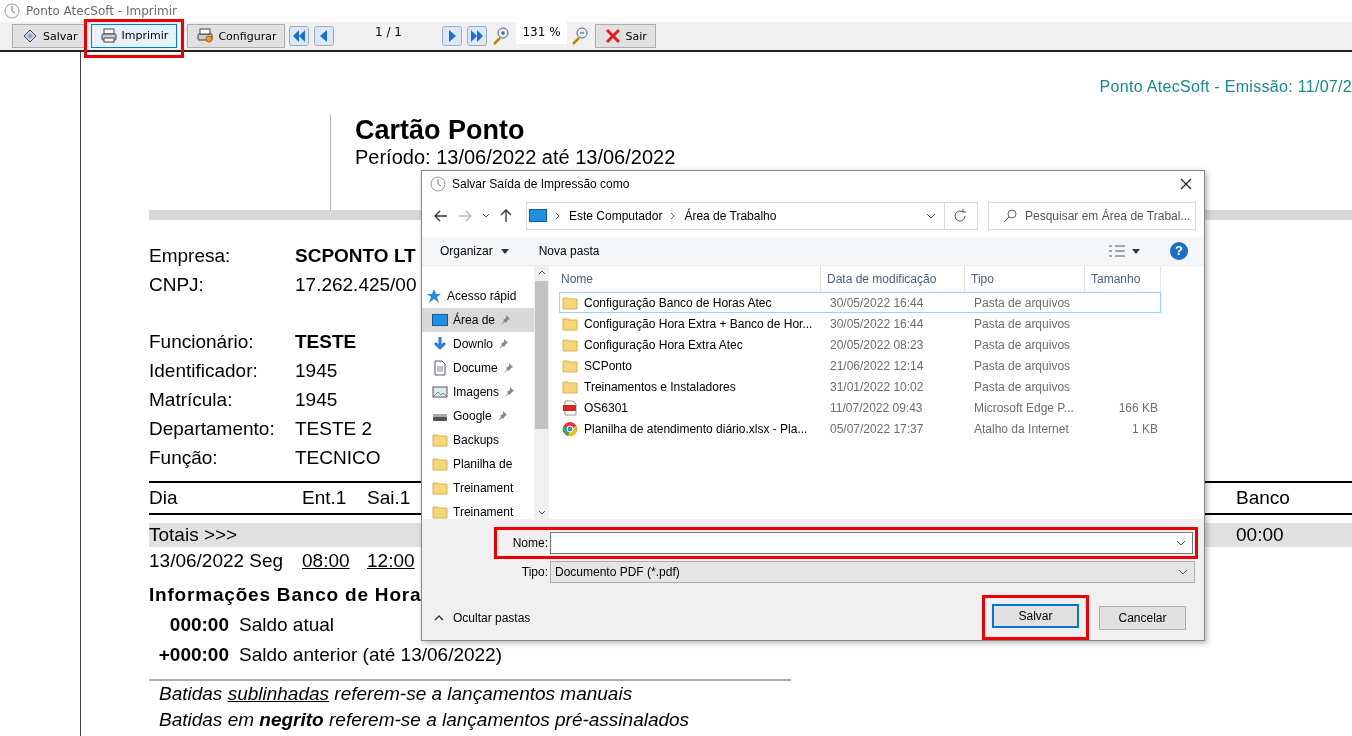 This screenshot has width=1352, height=736. I want to click on monitor-icon, so click(440, 320).